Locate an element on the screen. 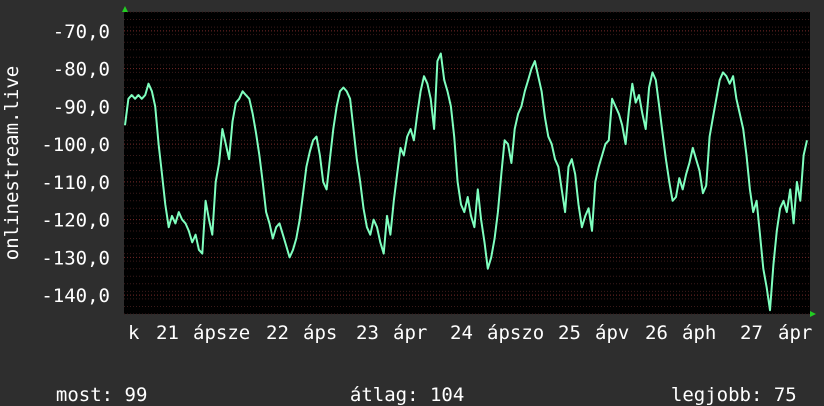  y-tick-label: -120,0 is located at coordinates (75, 221).